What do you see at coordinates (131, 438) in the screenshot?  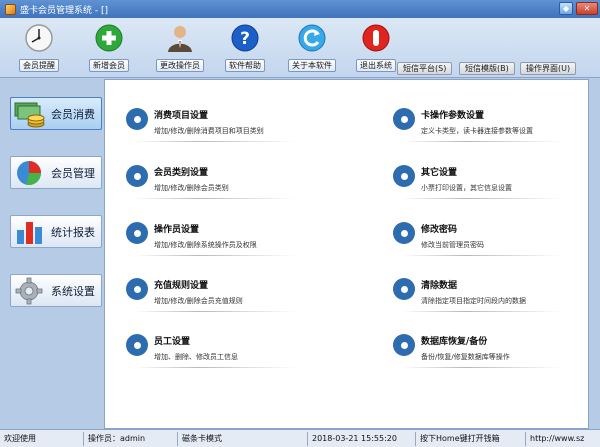 I see `status-operator: 操作员：admin` at bounding box center [131, 438].